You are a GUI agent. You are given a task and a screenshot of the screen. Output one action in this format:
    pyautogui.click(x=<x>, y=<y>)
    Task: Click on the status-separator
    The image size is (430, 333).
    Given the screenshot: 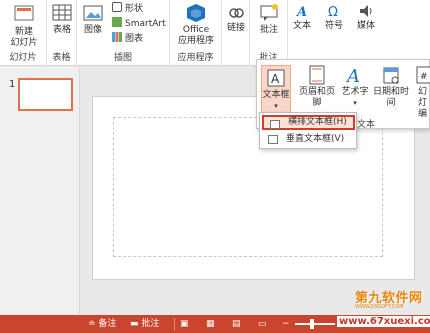 What is the action you would take?
    pyautogui.click(x=174, y=324)
    